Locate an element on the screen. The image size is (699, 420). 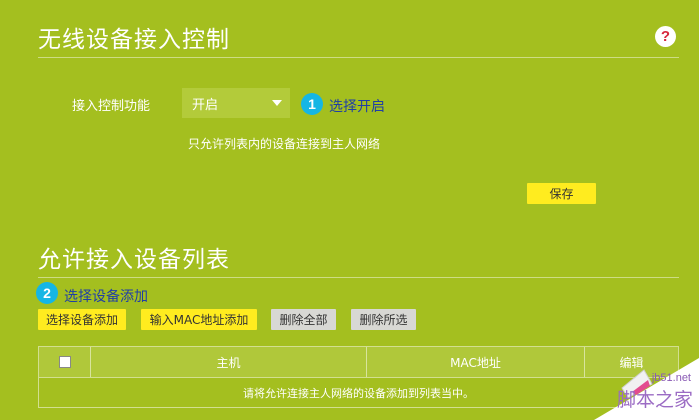
step2-badge: 2 is located at coordinates (47, 293).